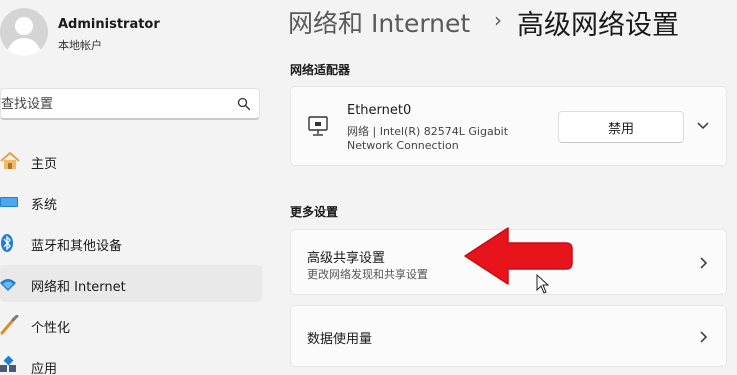 This screenshot has height=375, width=737. Describe the element at coordinates (51, 328) in the screenshot. I see `nav-label: 个性化` at that location.